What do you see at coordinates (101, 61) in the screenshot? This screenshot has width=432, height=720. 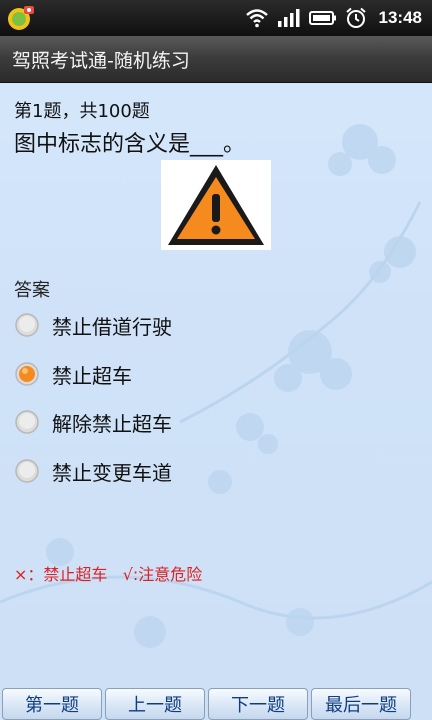 I see `page-title: 驾照考试通-随机练习` at bounding box center [101, 61].